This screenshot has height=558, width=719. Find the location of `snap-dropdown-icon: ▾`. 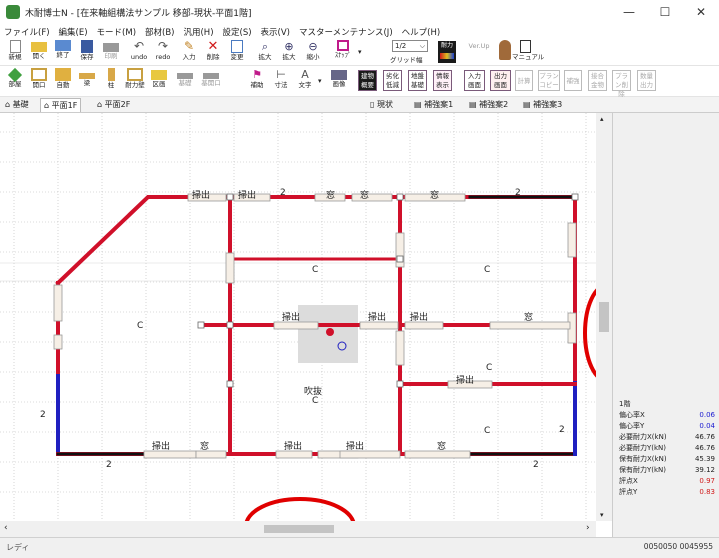

snap-dropdown-icon: ▾ is located at coordinates (362, 52).